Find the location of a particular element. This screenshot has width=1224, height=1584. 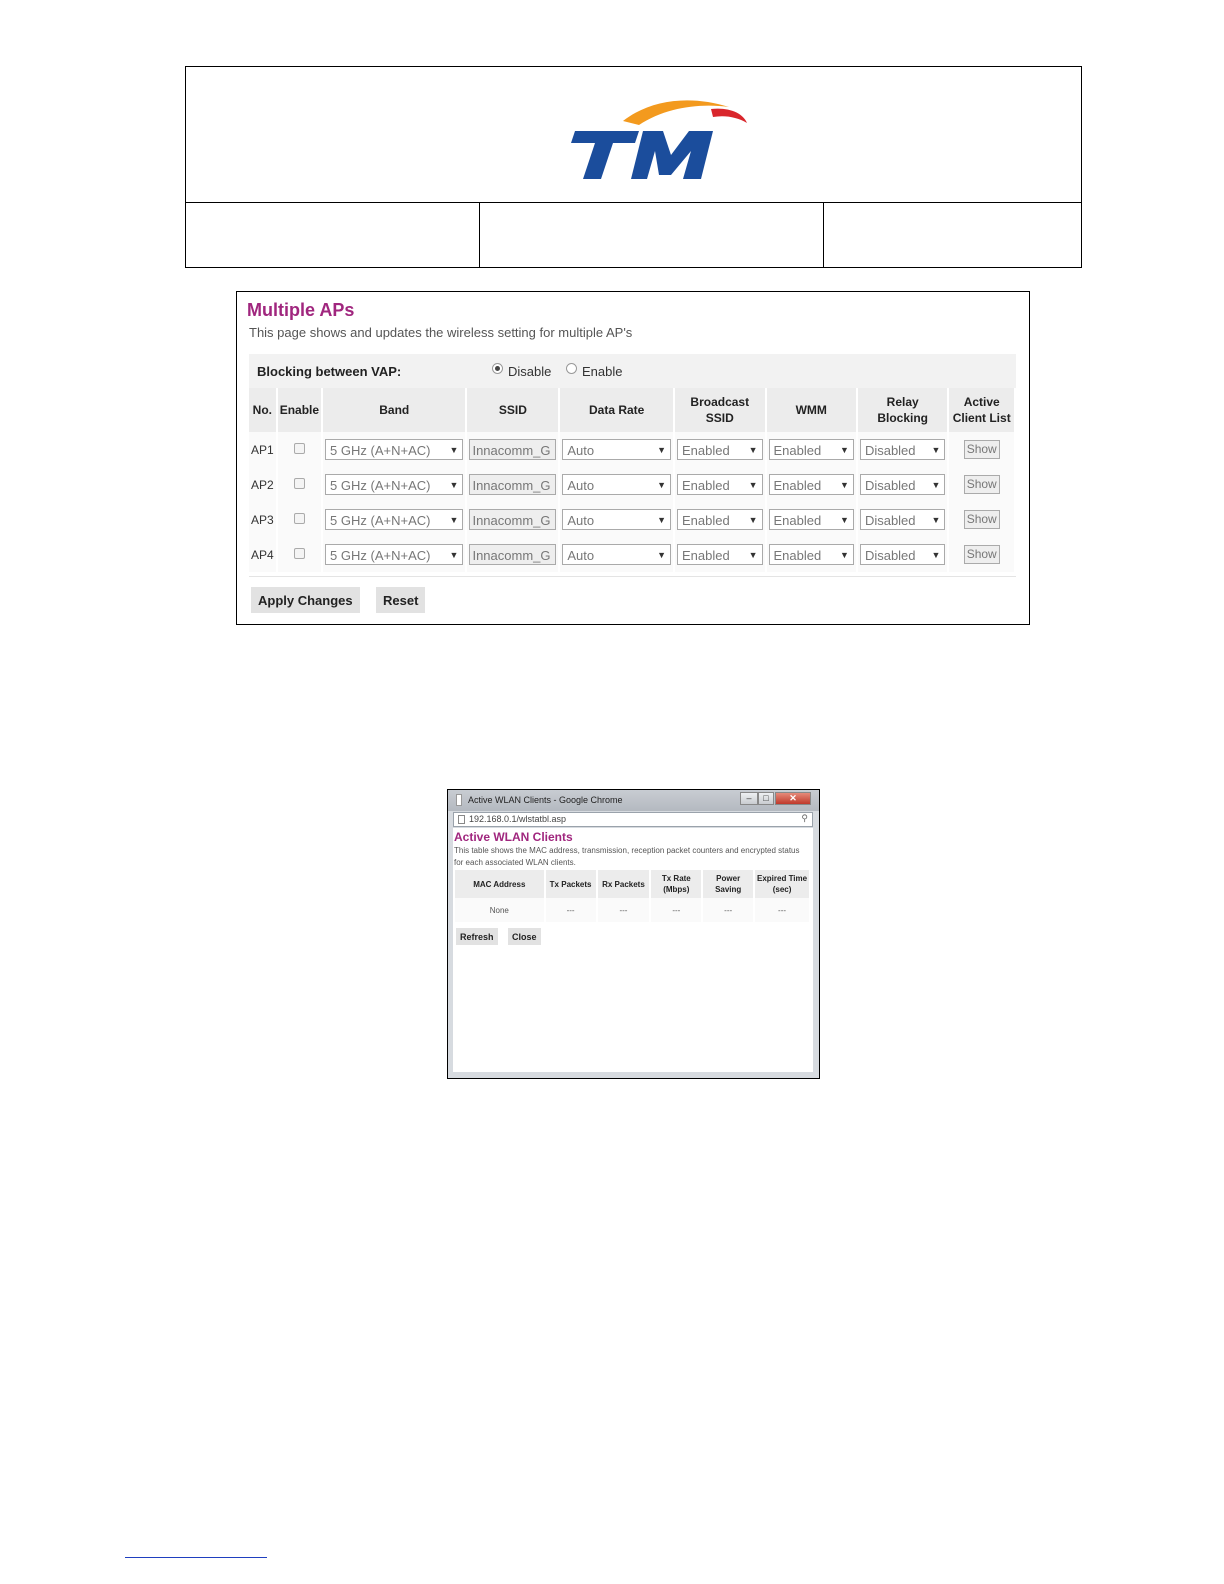

band-cell: 5 GHz (A+N+AC) ▼ is located at coordinates (395, 484).